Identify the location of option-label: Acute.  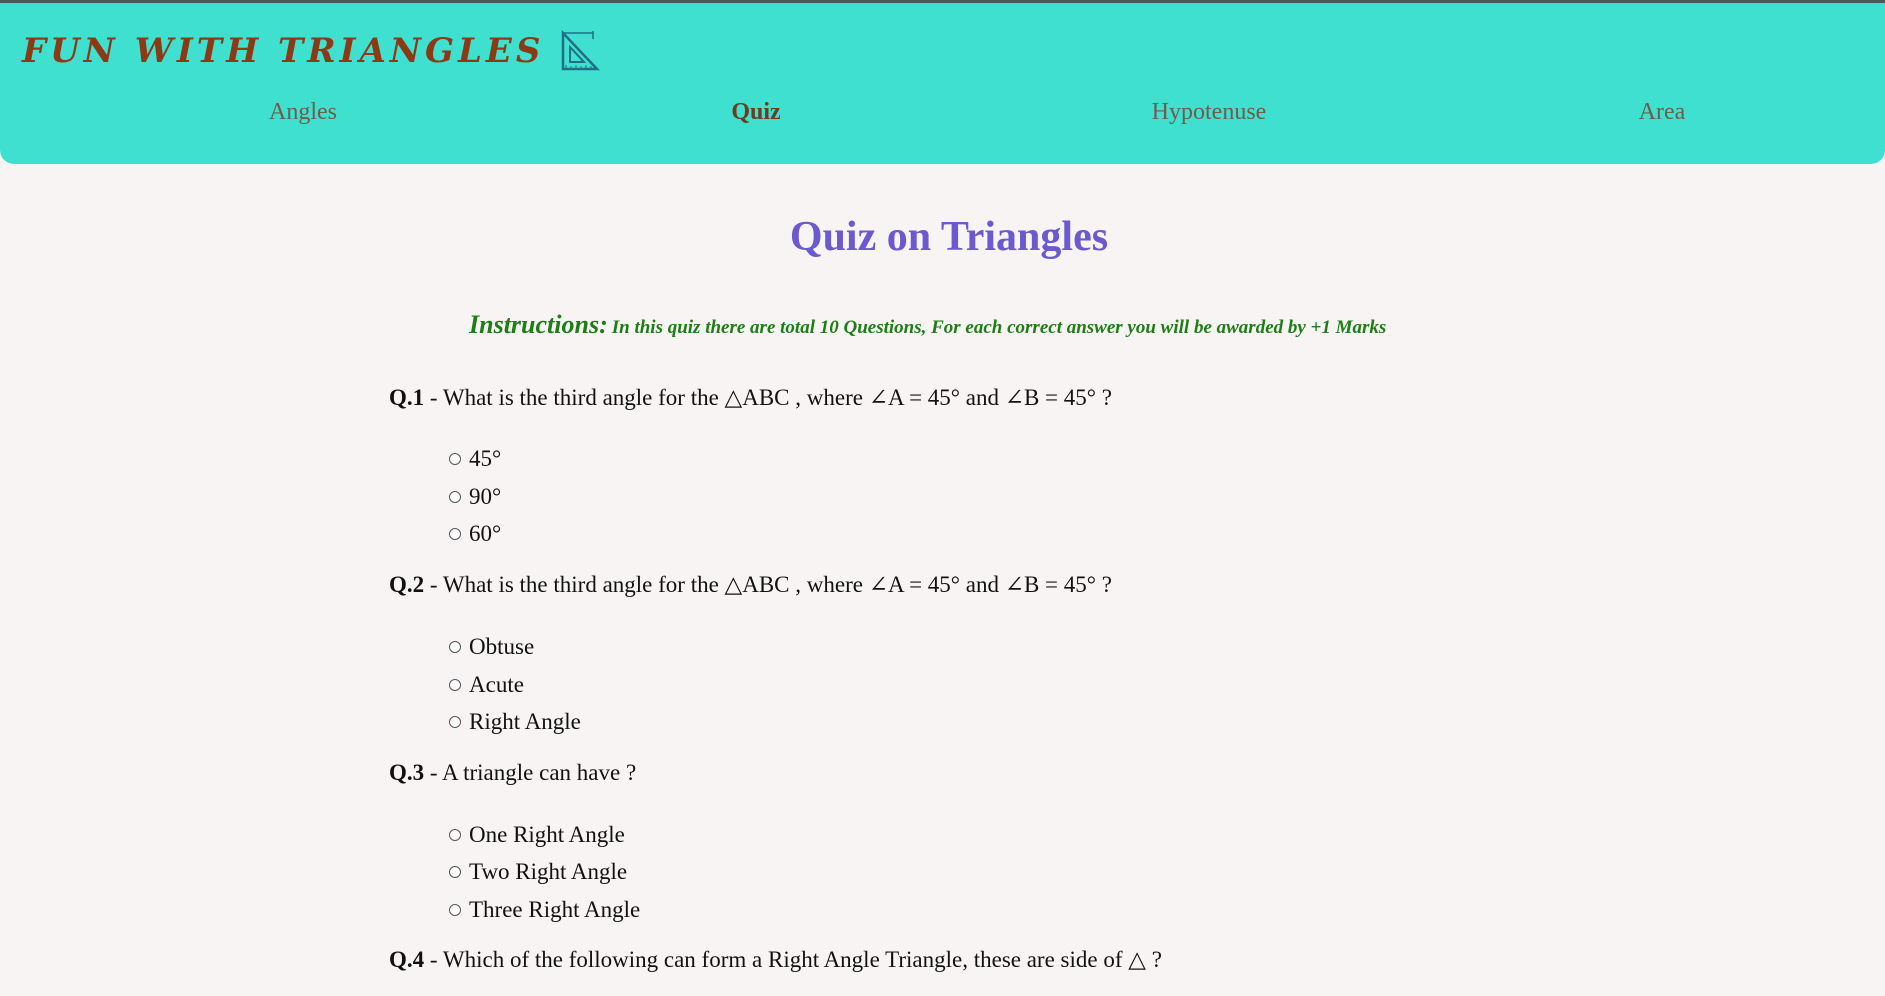
(496, 684).